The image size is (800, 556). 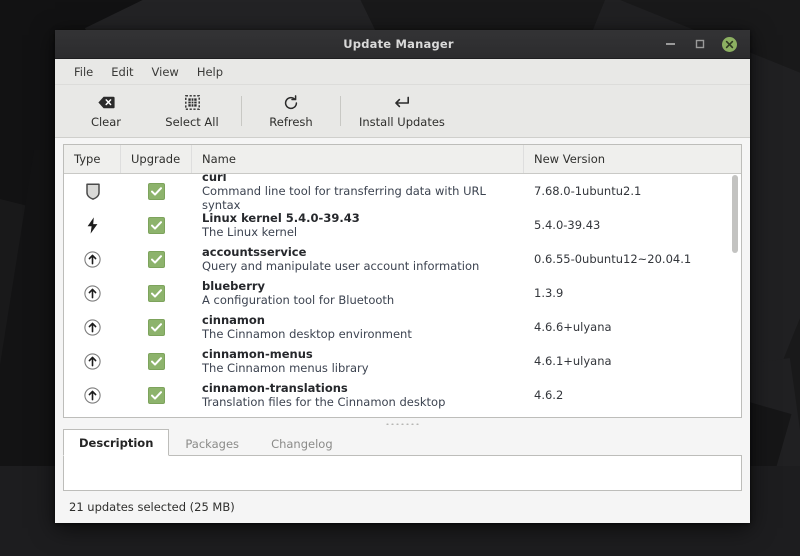 What do you see at coordinates (573, 327) in the screenshot?
I see `package-new-version: 4.6.6+ulyana` at bounding box center [573, 327].